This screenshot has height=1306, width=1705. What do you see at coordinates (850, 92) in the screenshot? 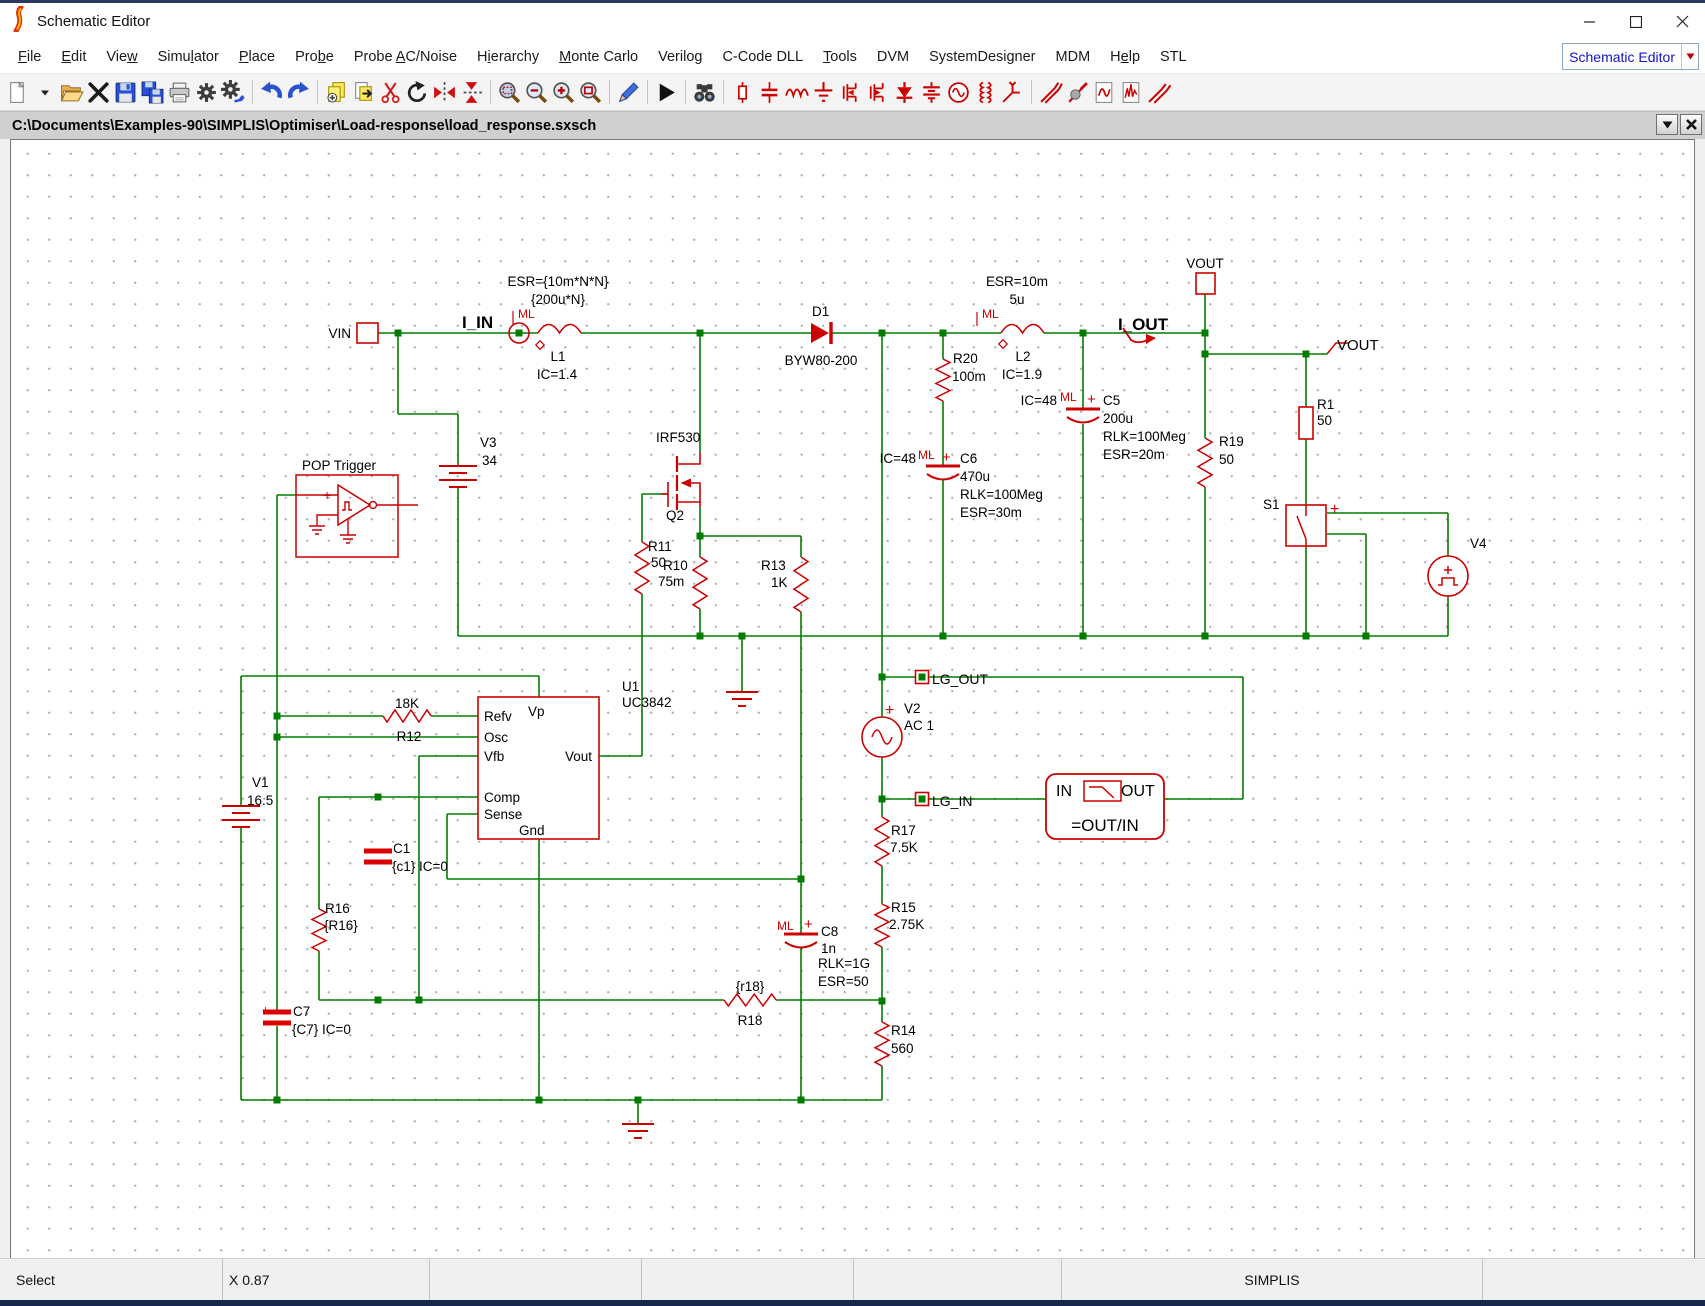
I see `place-nmos-icon` at bounding box center [850, 92].